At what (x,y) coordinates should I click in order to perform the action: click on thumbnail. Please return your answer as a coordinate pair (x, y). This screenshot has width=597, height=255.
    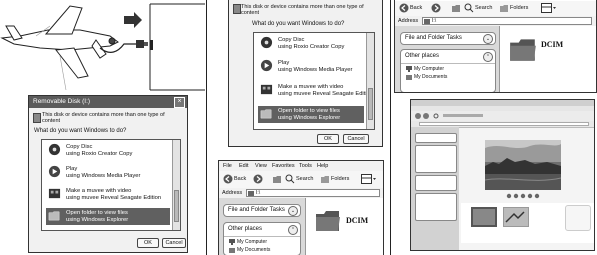
    Looking at the image, I should click on (516, 217).